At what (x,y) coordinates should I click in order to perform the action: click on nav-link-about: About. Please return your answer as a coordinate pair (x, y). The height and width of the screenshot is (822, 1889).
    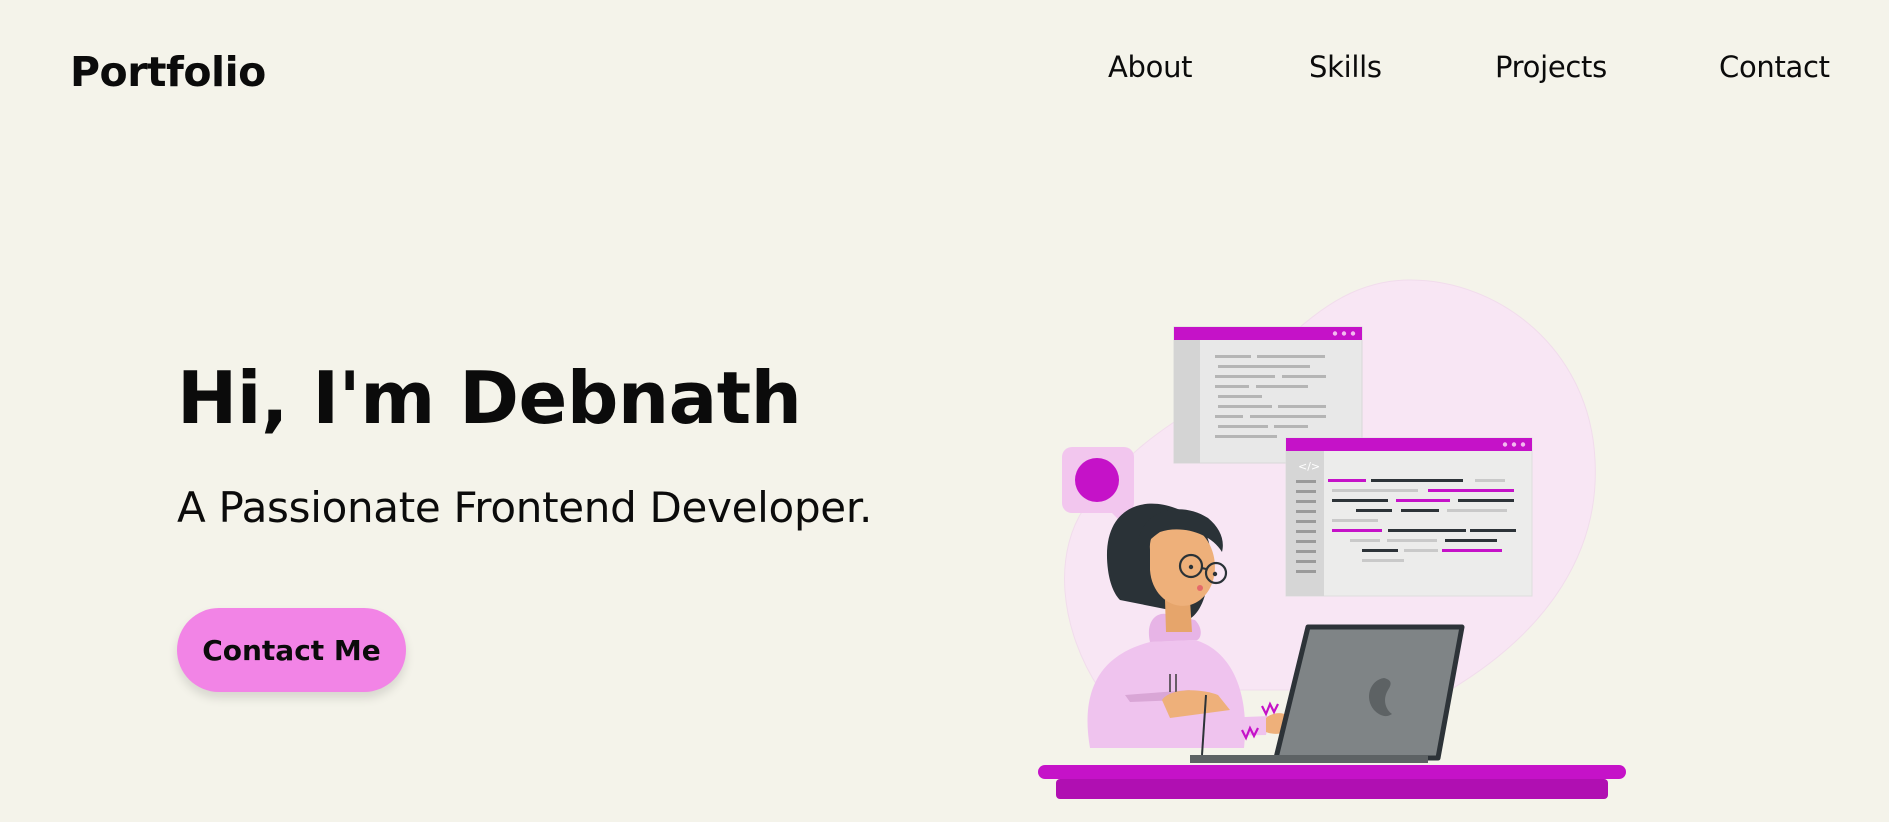
    Looking at the image, I should click on (1150, 67).